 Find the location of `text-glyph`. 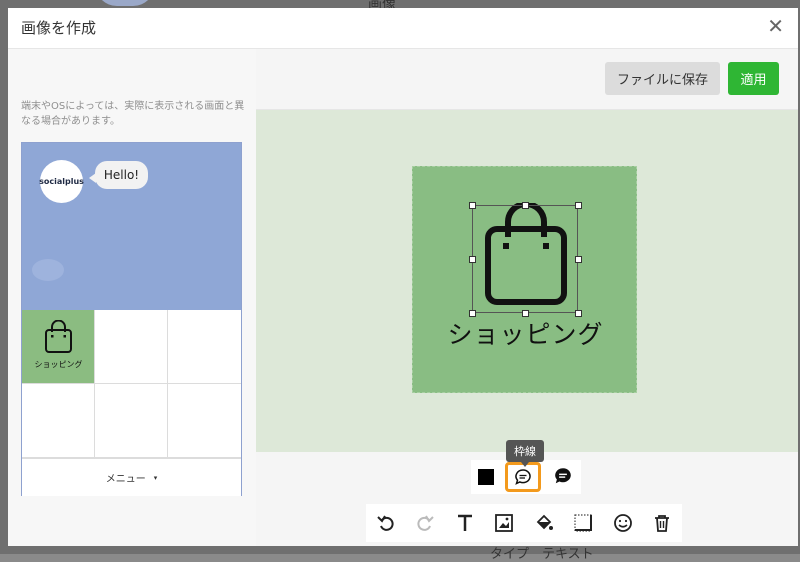

text-glyph is located at coordinates (464, 522).